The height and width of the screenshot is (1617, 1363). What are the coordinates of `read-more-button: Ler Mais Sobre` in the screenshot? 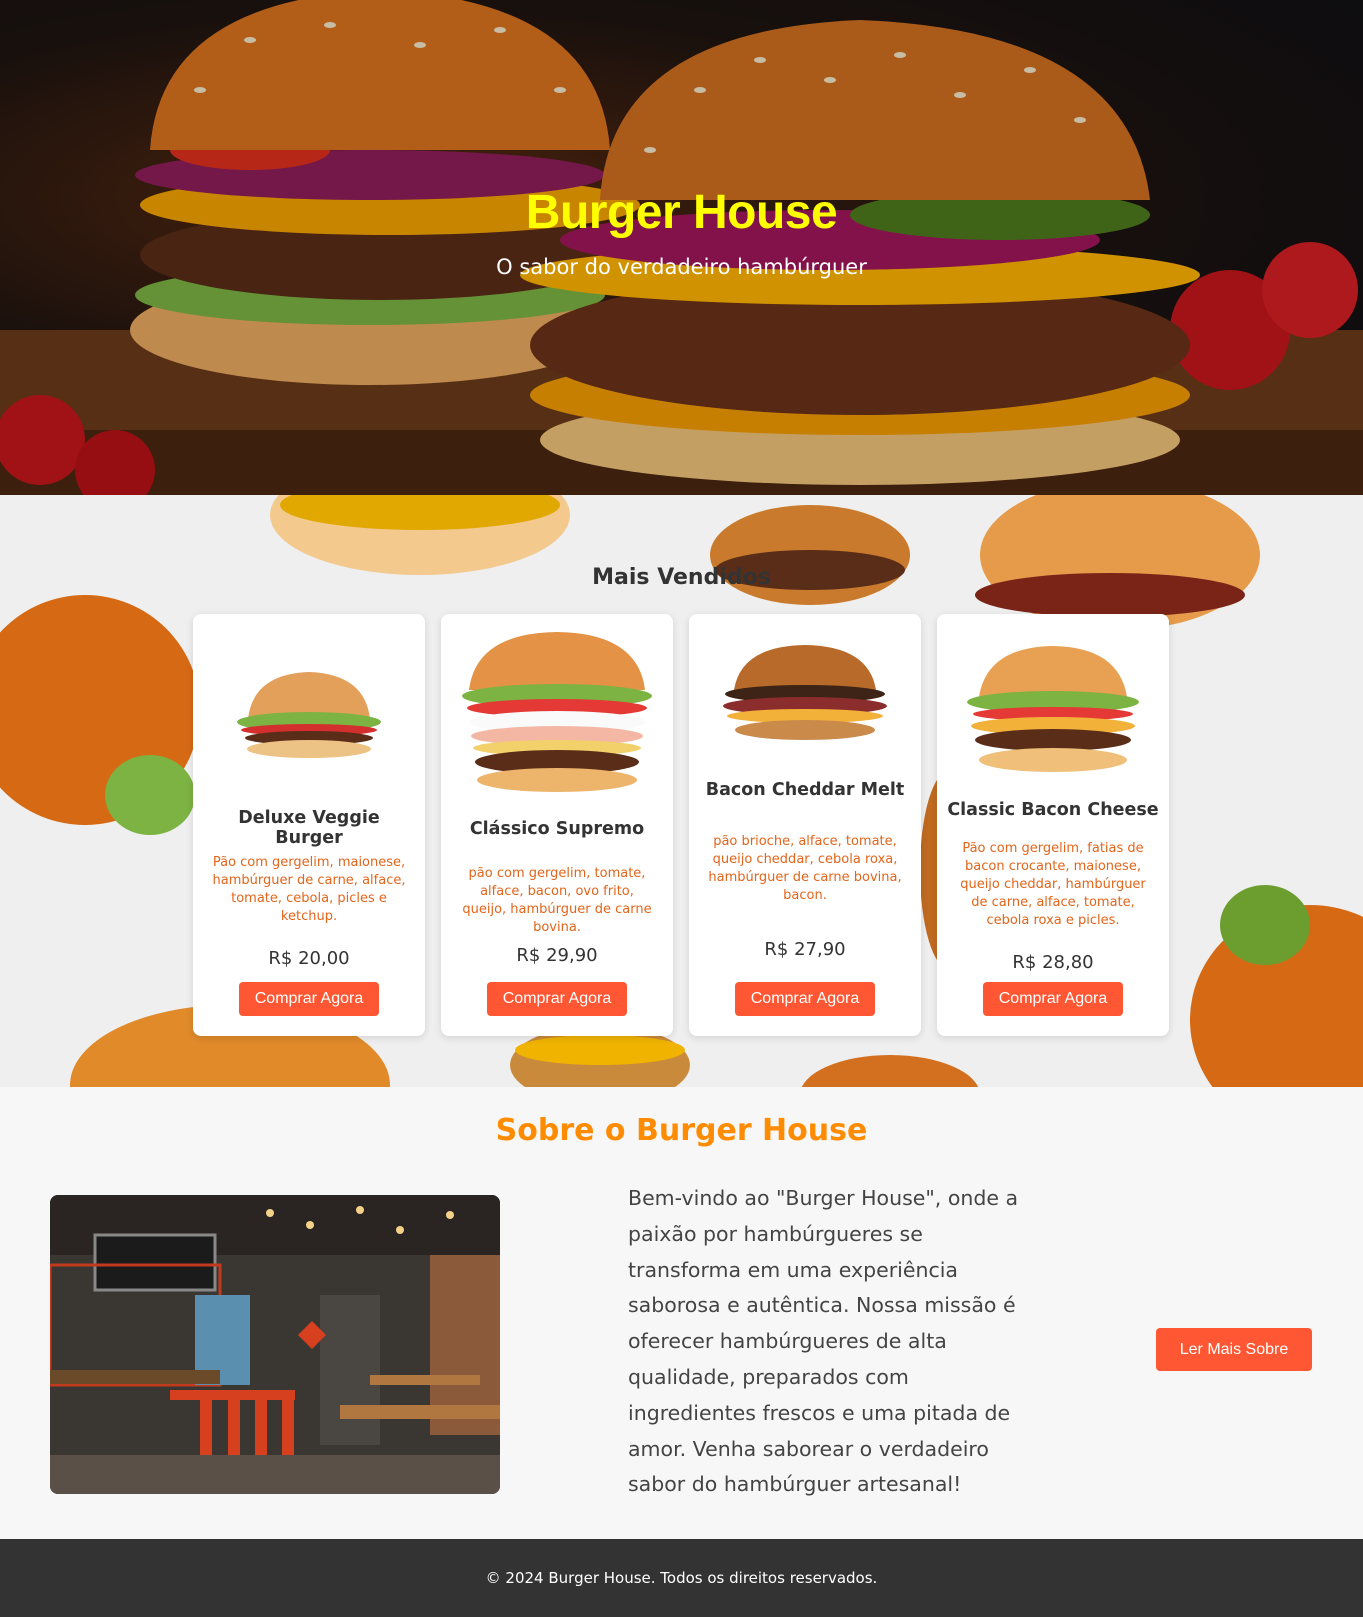 It's located at (1234, 1349).